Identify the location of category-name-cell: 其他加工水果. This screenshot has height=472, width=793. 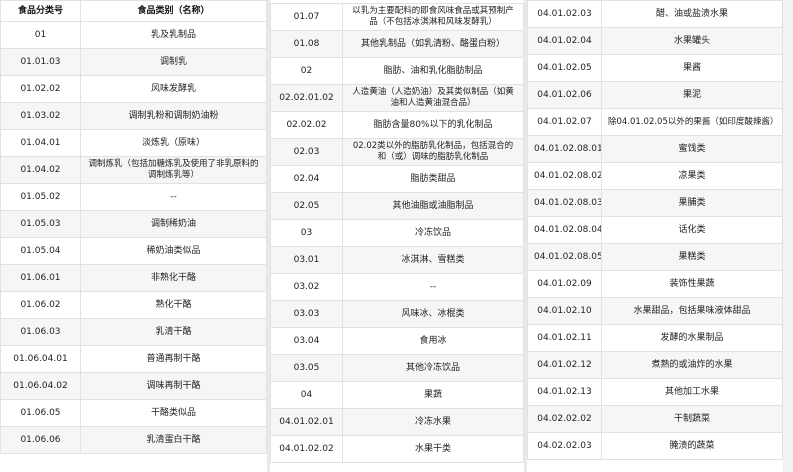
(692, 392).